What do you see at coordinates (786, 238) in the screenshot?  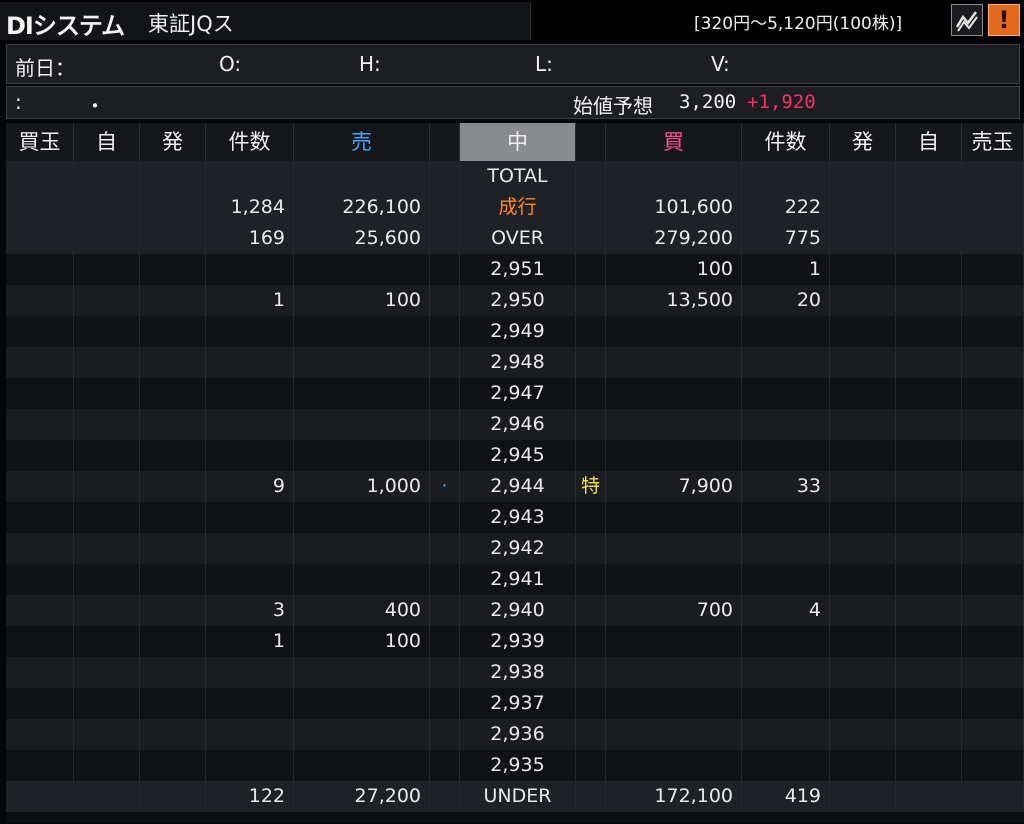 I see `buy-count-cell: 775` at bounding box center [786, 238].